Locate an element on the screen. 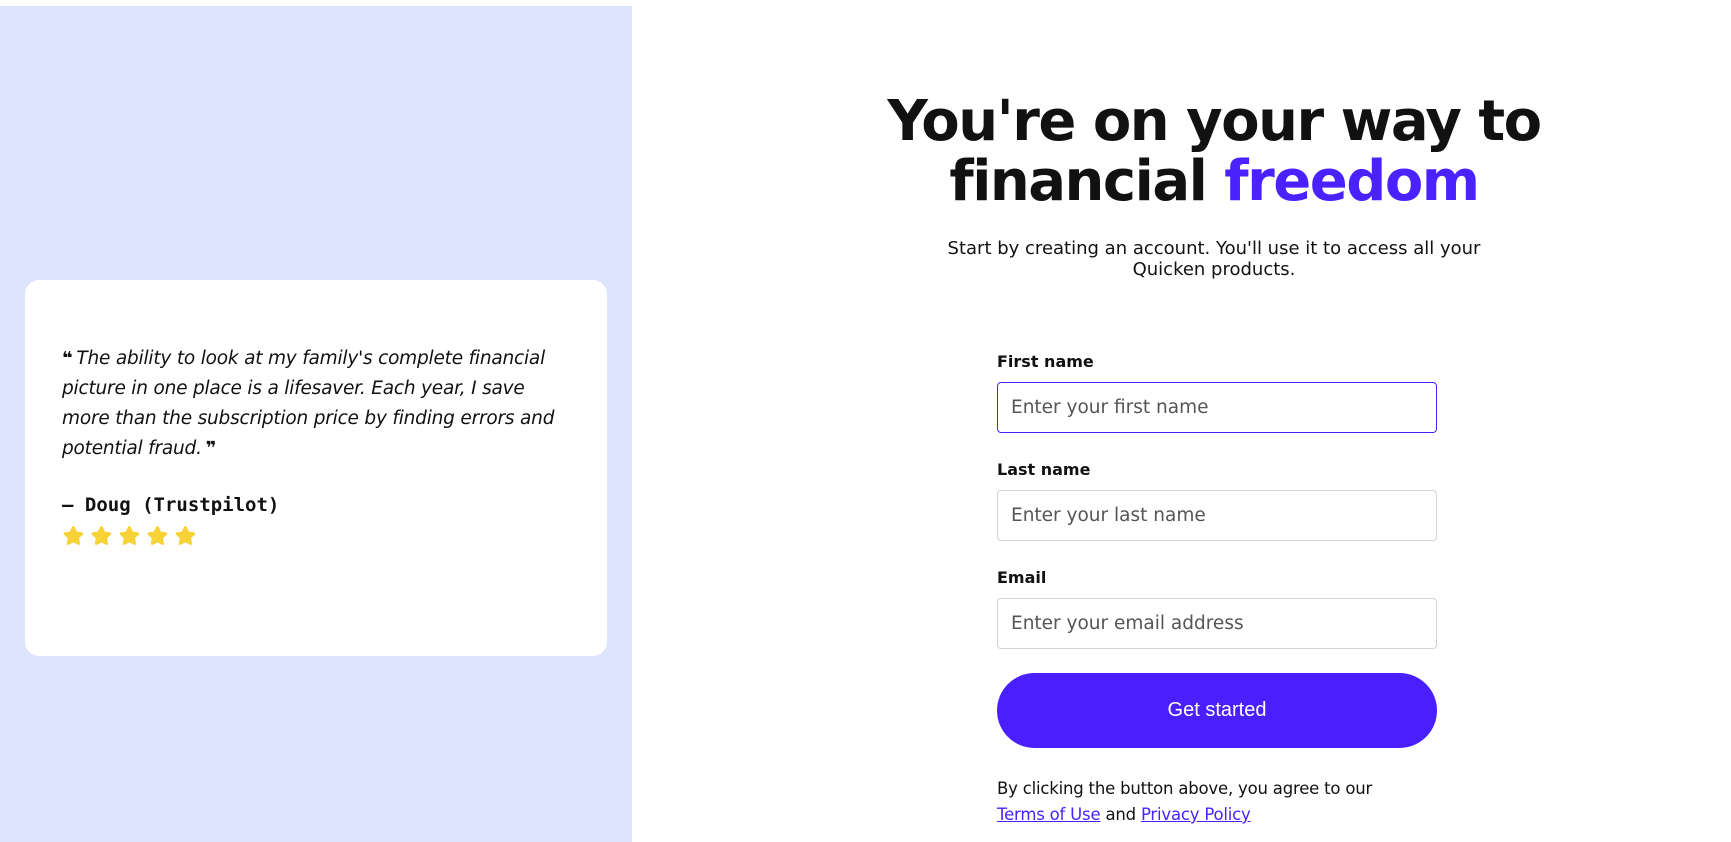  email-input is located at coordinates (1217, 623).